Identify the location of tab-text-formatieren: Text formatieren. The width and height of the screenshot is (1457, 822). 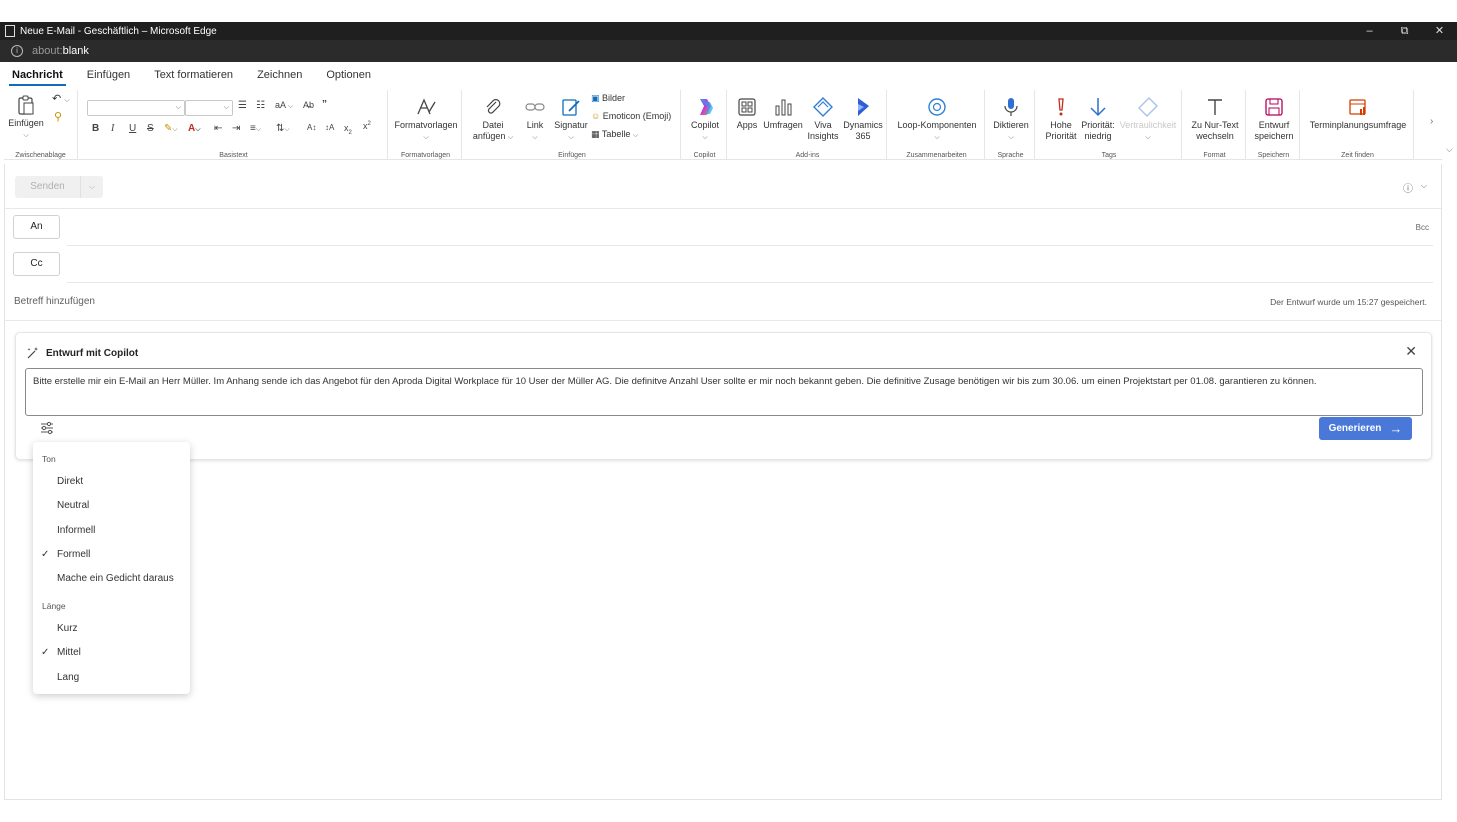
(193, 75).